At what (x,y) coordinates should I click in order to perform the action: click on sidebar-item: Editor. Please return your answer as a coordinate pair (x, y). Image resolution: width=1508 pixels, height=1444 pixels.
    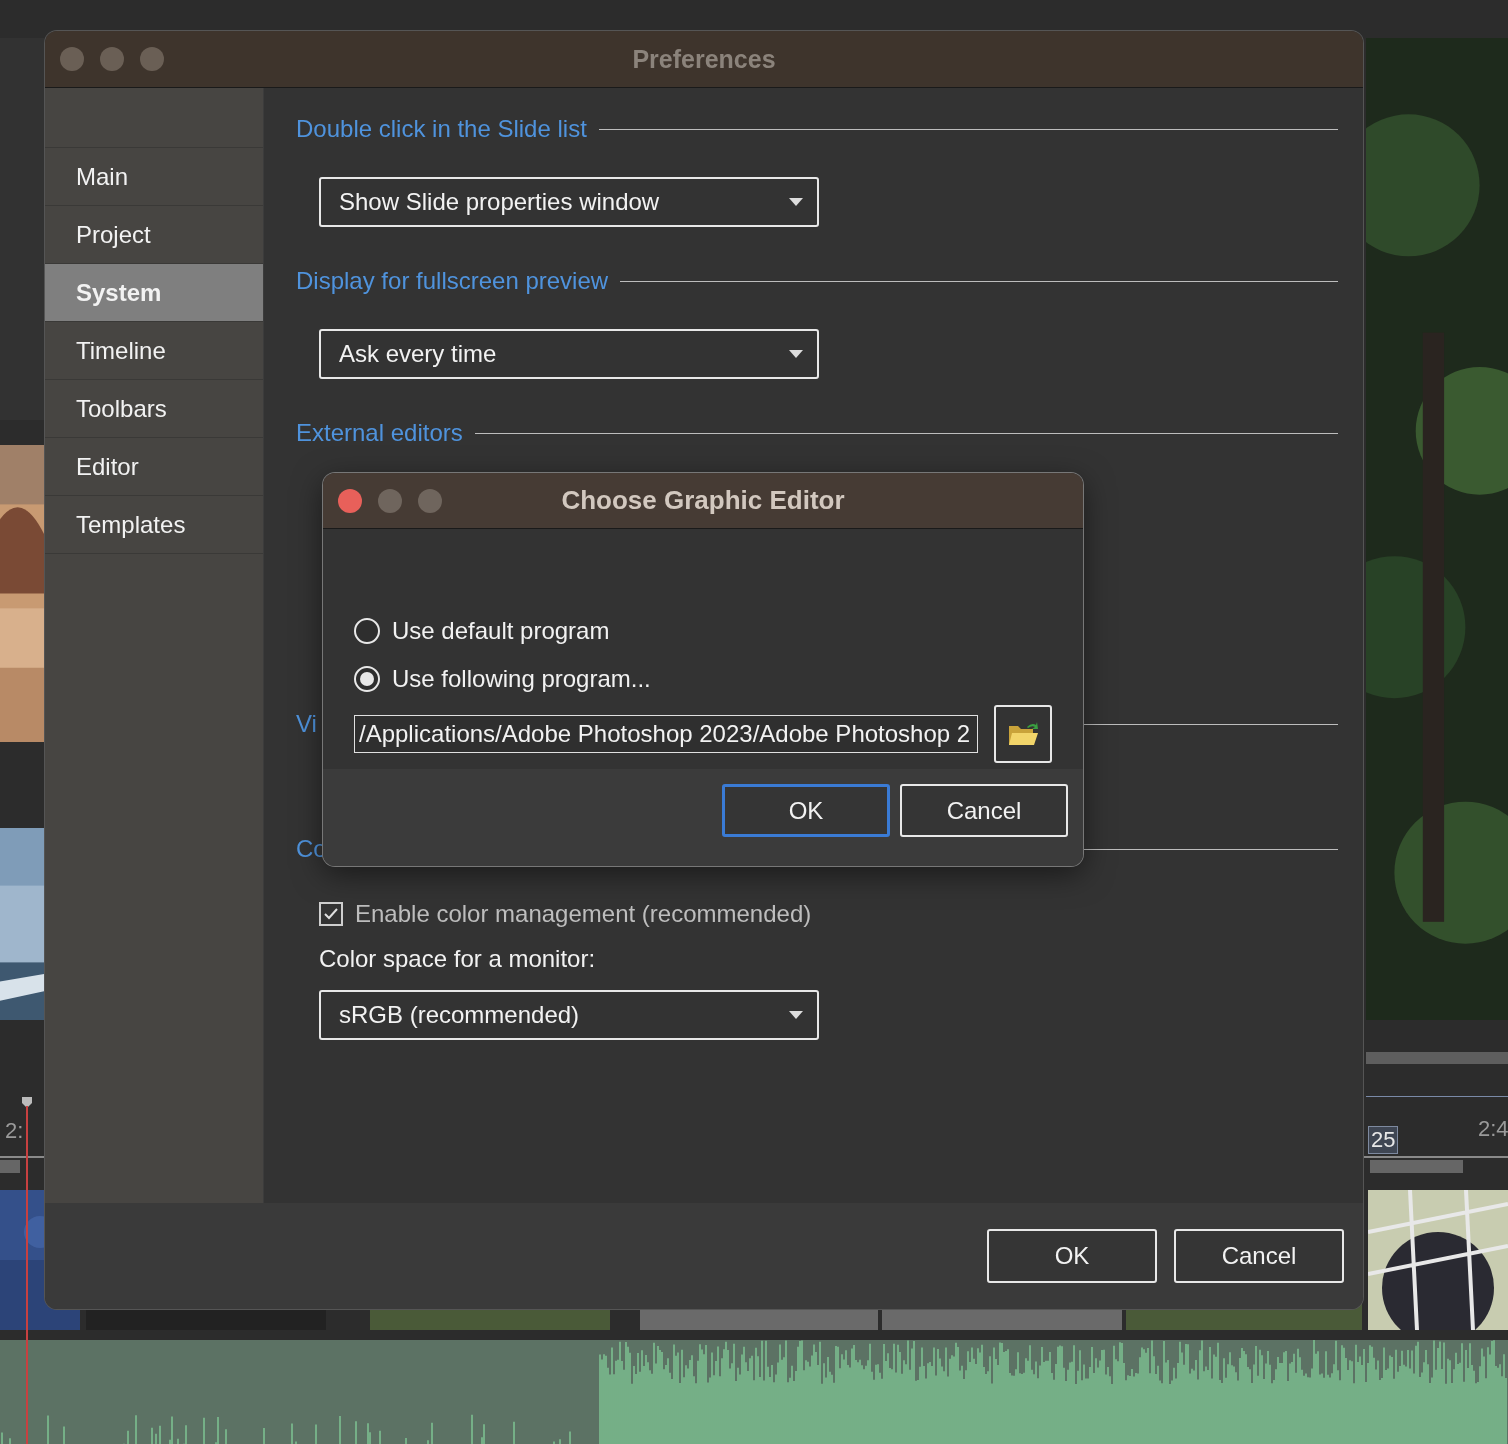
    Looking at the image, I should click on (154, 466).